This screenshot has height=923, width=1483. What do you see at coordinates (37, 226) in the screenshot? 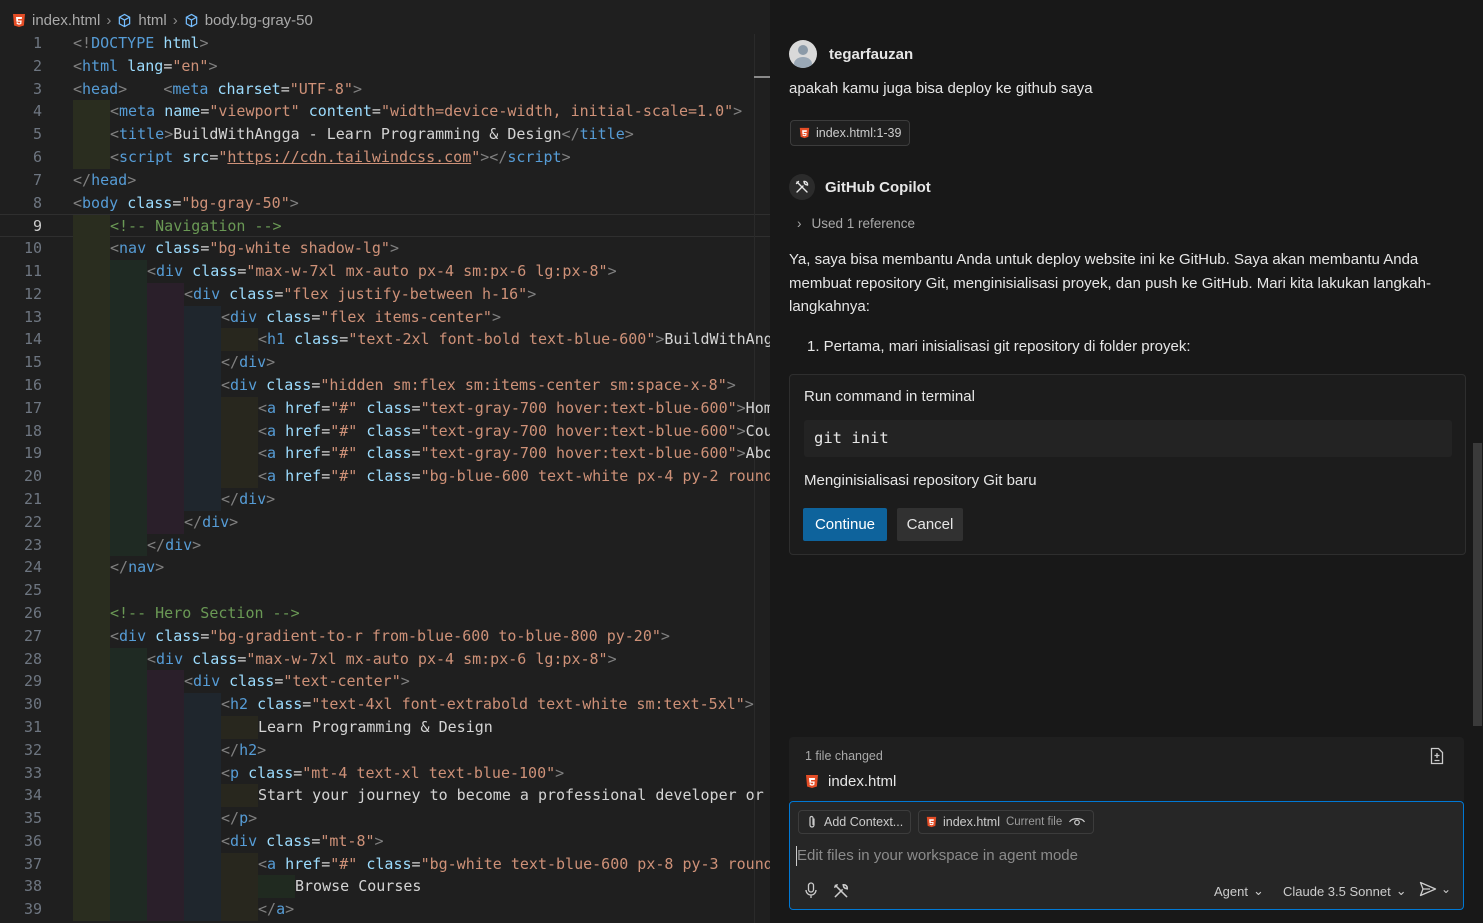
I see `line-number: 9` at bounding box center [37, 226].